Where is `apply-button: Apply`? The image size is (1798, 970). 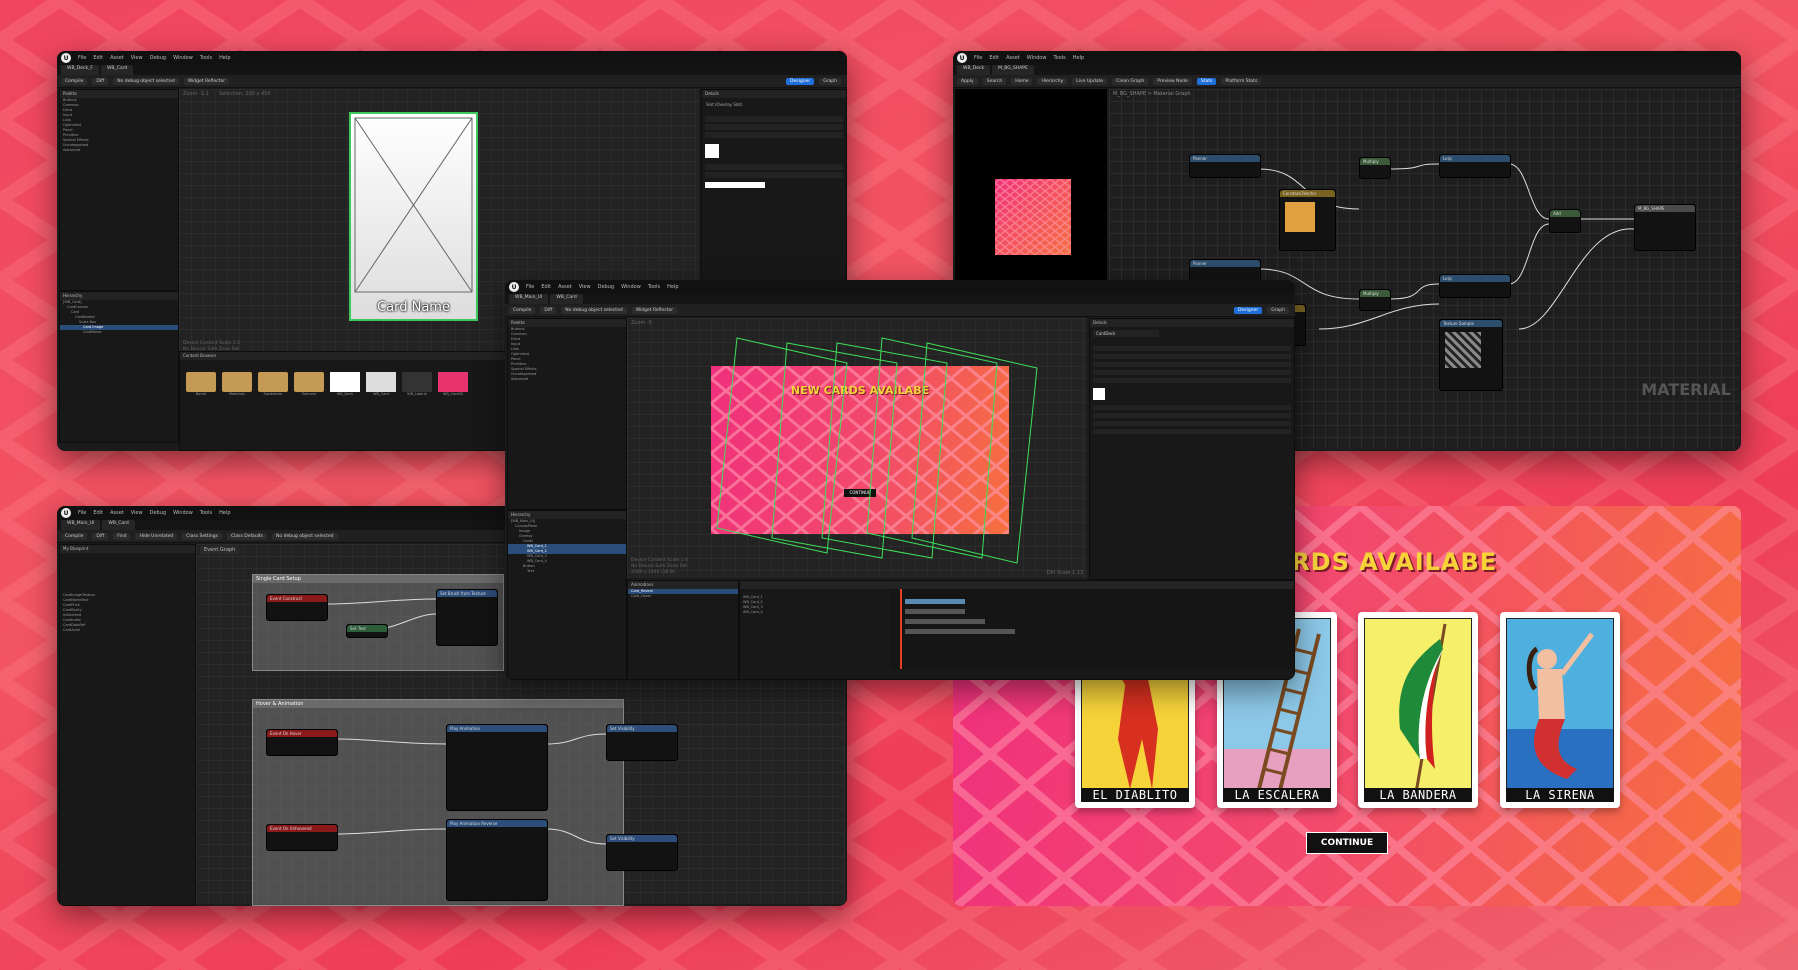 apply-button: Apply is located at coordinates (967, 81).